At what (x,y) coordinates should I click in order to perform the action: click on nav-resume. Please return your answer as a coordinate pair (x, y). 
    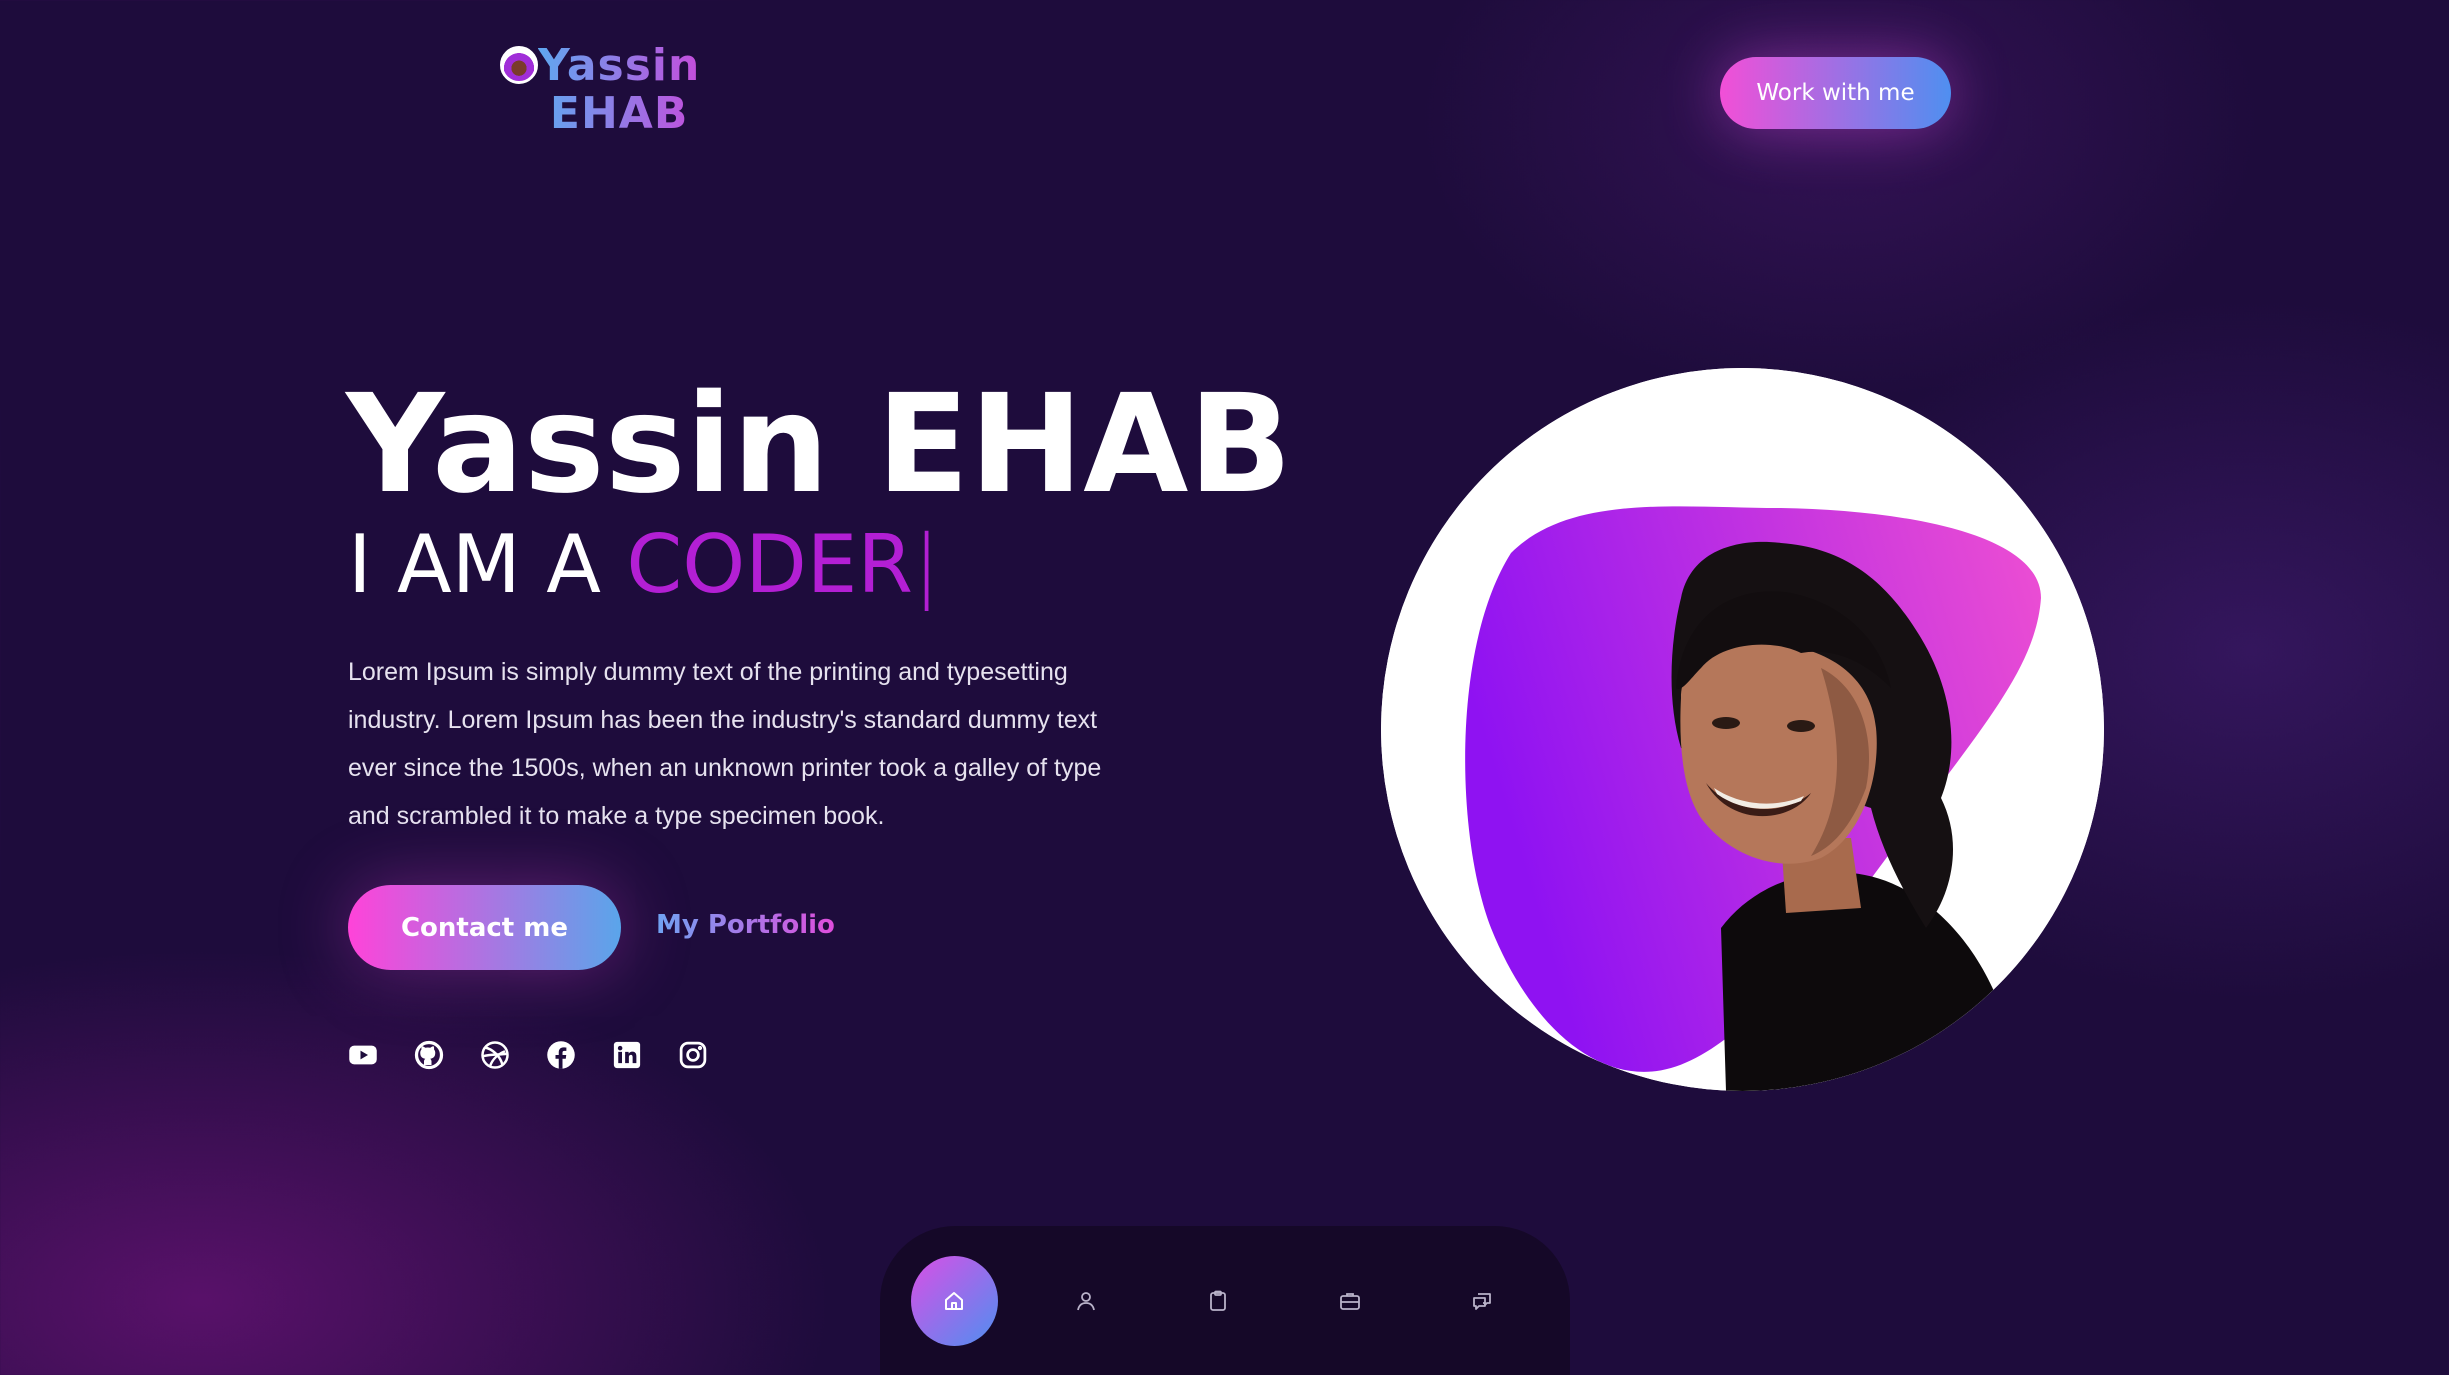
    Looking at the image, I should click on (1218, 1301).